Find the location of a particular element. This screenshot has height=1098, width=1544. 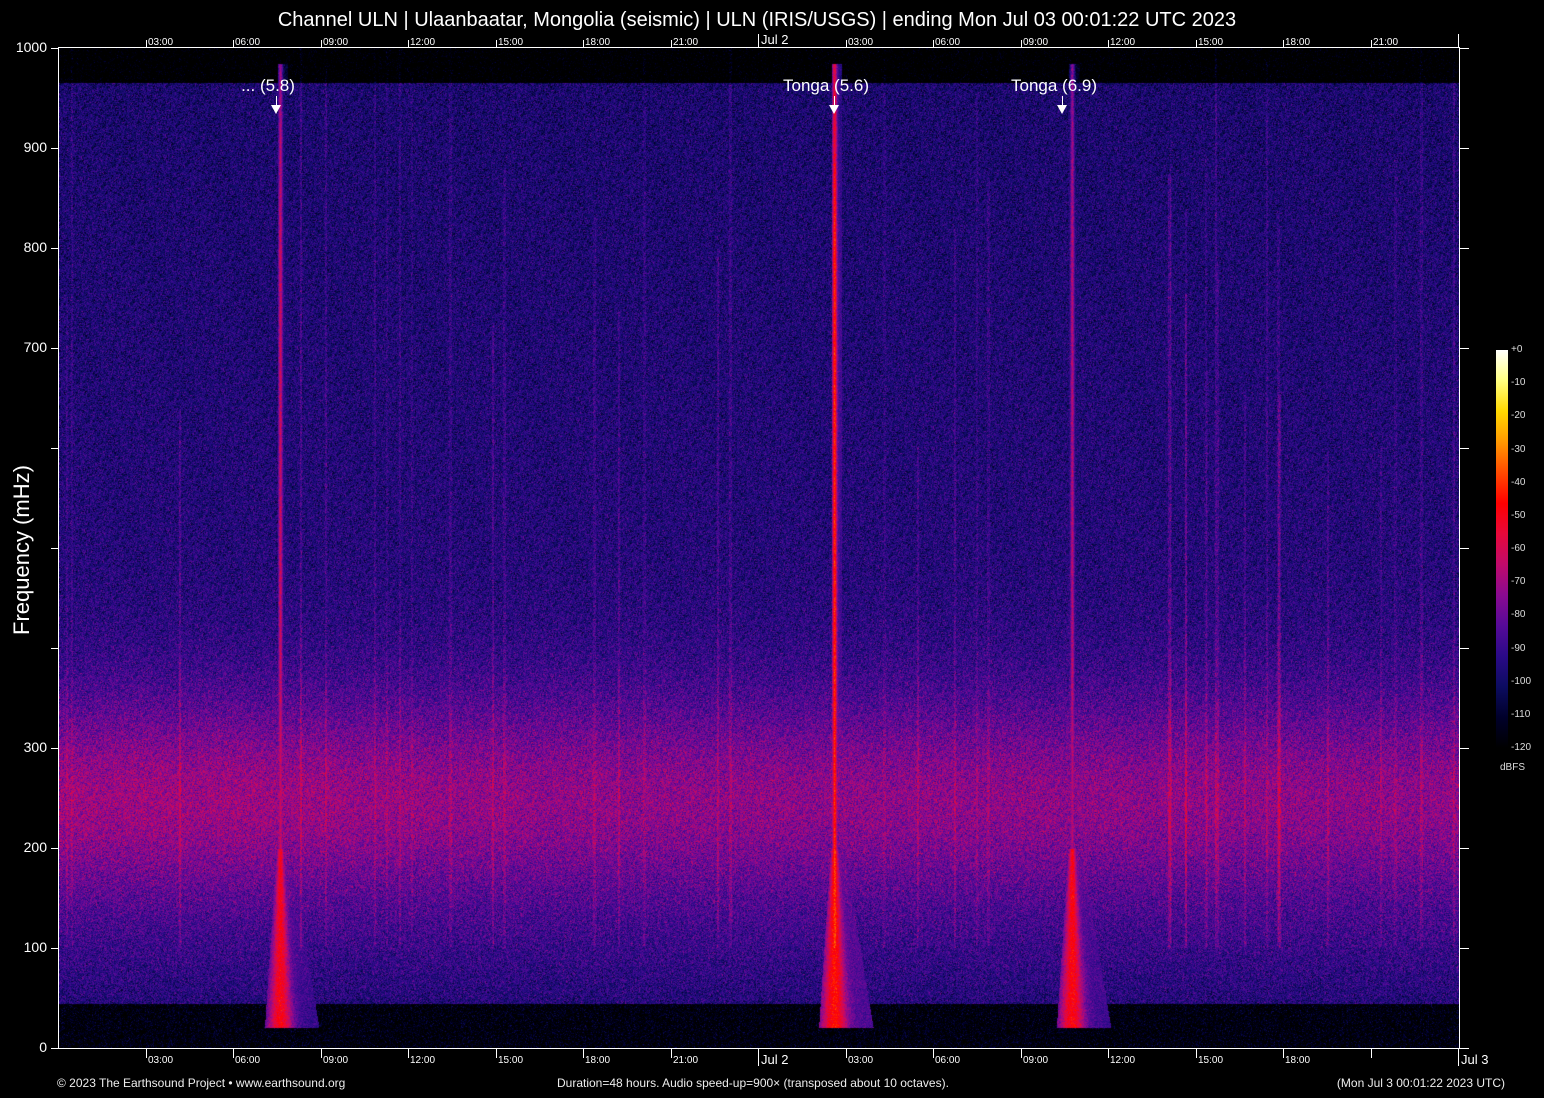

event-label: Tonga (6.9) is located at coordinates (1054, 85).